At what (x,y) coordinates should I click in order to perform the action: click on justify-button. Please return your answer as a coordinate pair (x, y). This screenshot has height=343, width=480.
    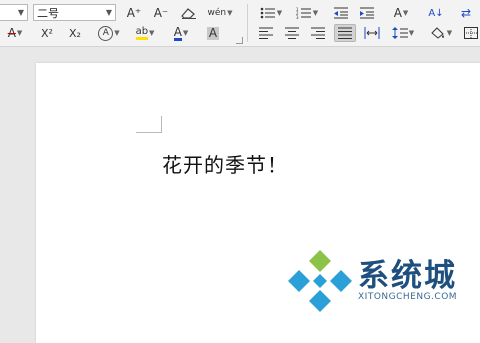
    Looking at the image, I should click on (345, 33).